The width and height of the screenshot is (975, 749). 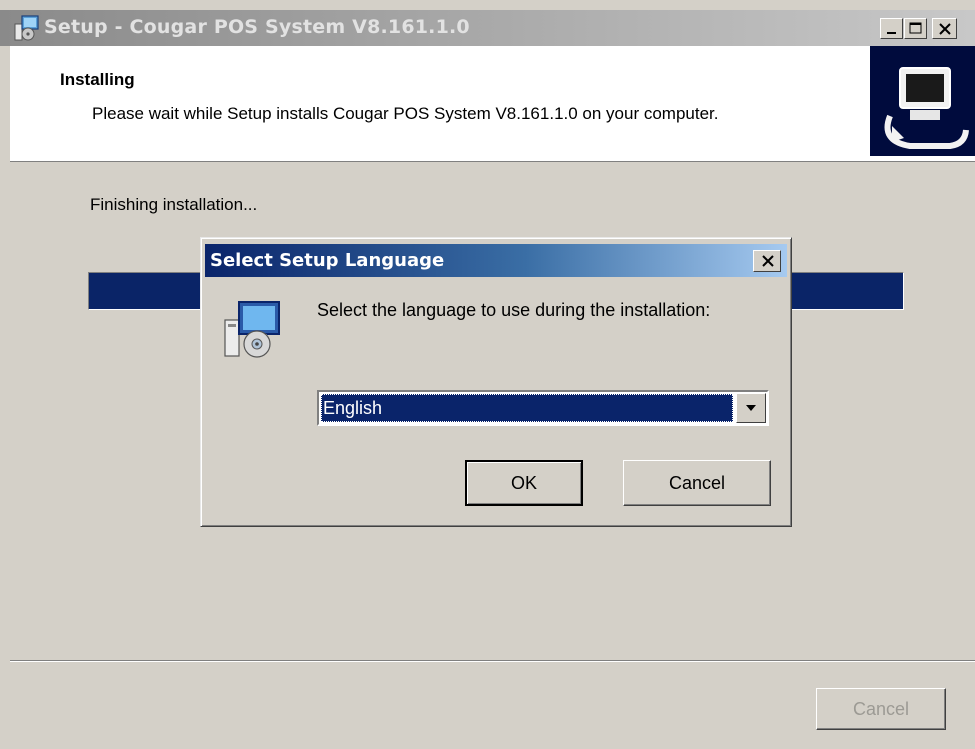 What do you see at coordinates (26, 28) in the screenshot?
I see `setup-app-icon` at bounding box center [26, 28].